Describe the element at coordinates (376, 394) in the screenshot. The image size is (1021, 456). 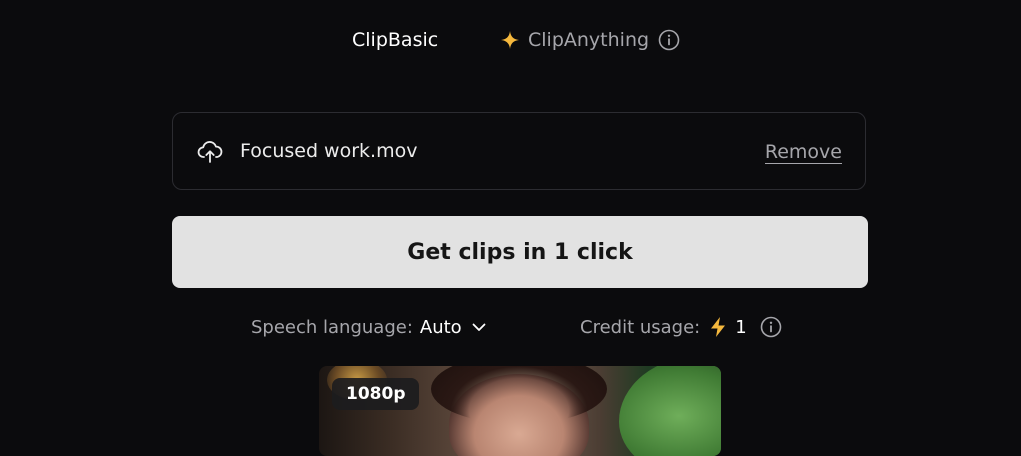
I see `resolution-badge: 1080p` at that location.